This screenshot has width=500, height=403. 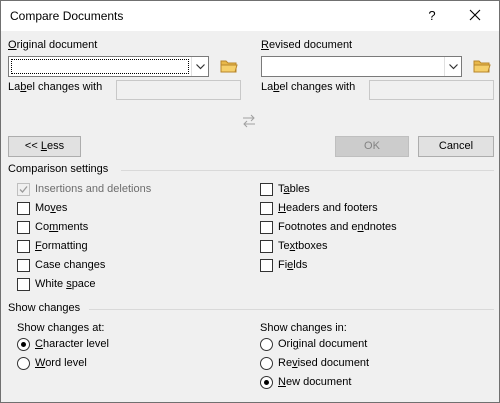 What do you see at coordinates (58, 169) in the screenshot?
I see `comparison-settings-title: Comparison settings` at bounding box center [58, 169].